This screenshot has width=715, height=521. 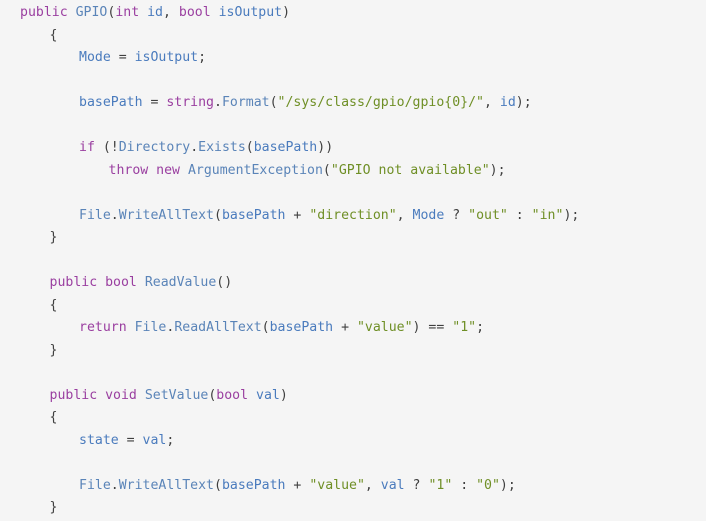 What do you see at coordinates (353, 148) in the screenshot?
I see `code-line: if (!Directory.Exists(basePath))` at bounding box center [353, 148].